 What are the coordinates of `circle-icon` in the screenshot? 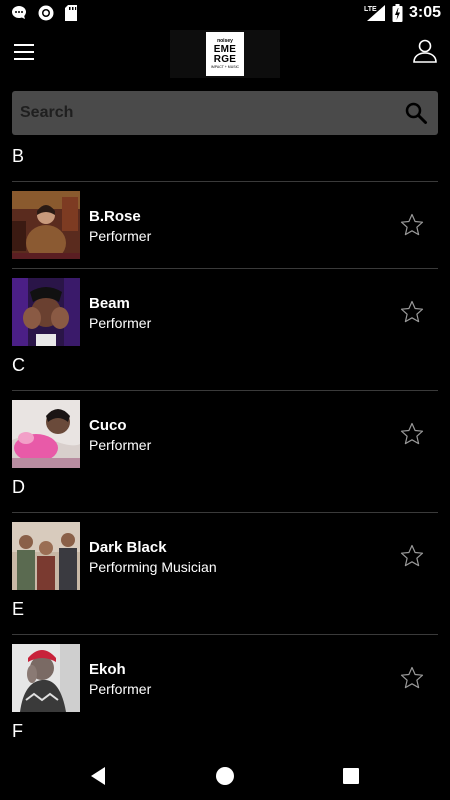 It's located at (46, 13).